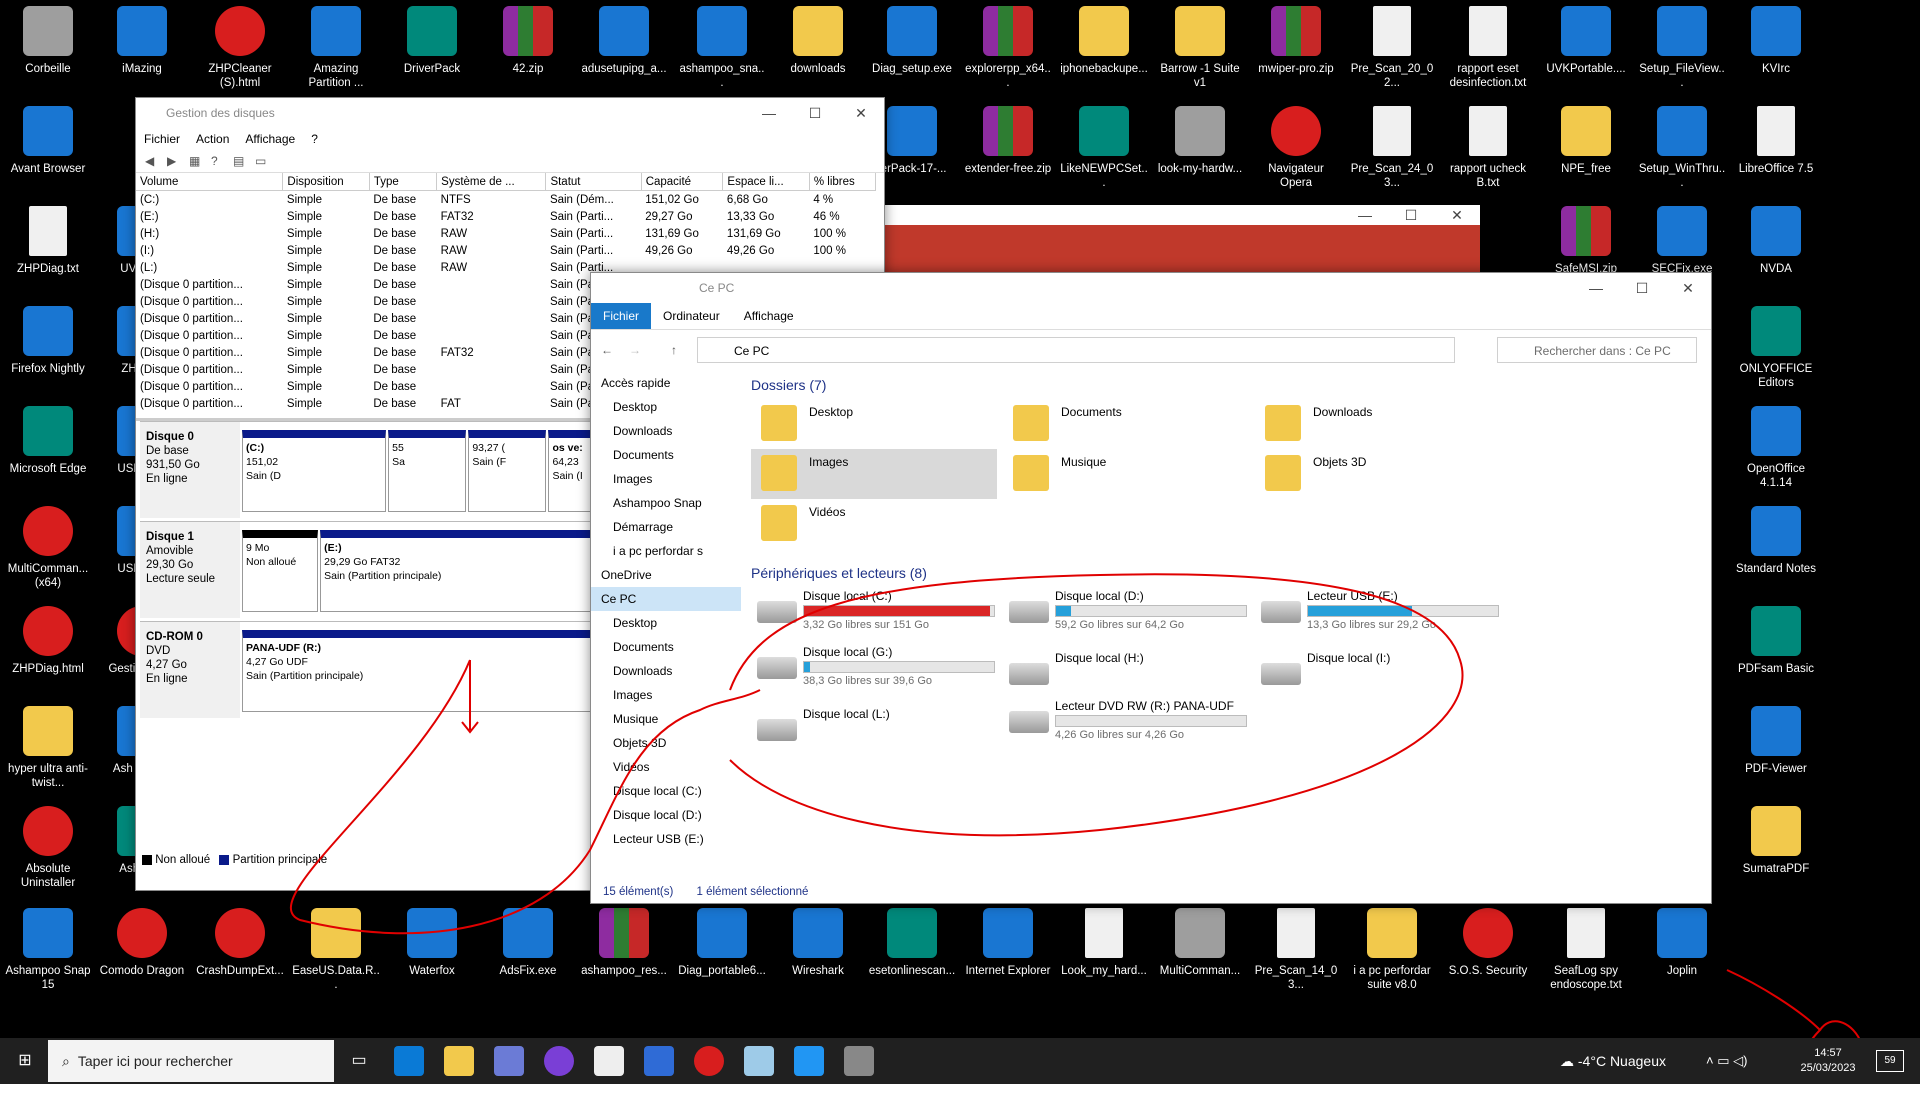  I want to click on nav-item: Disque local (C:), so click(666, 791).